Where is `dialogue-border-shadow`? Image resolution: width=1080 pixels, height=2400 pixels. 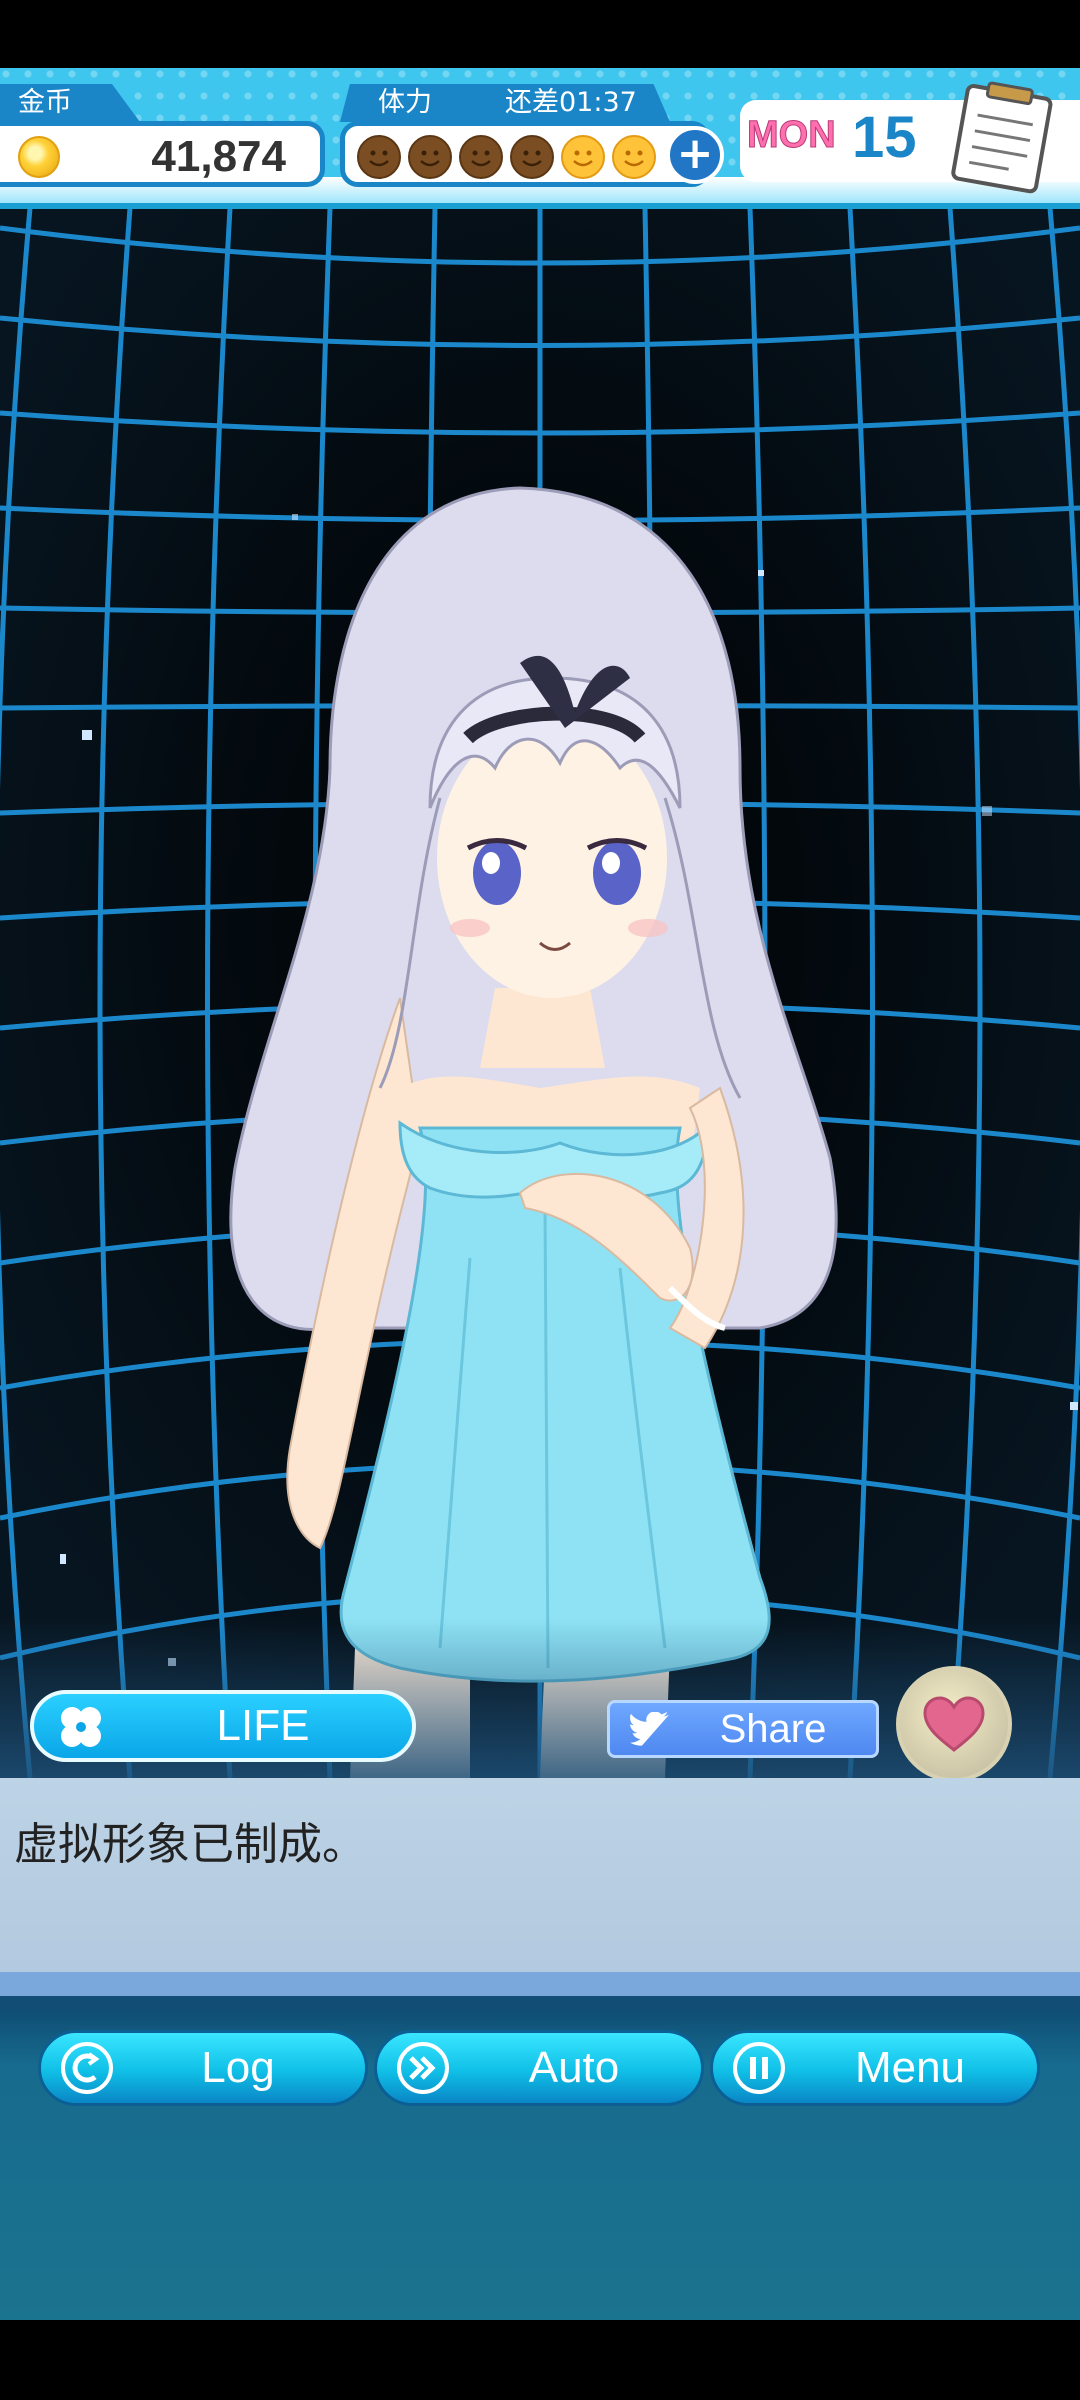 dialogue-border-shadow is located at coordinates (540, 2003).